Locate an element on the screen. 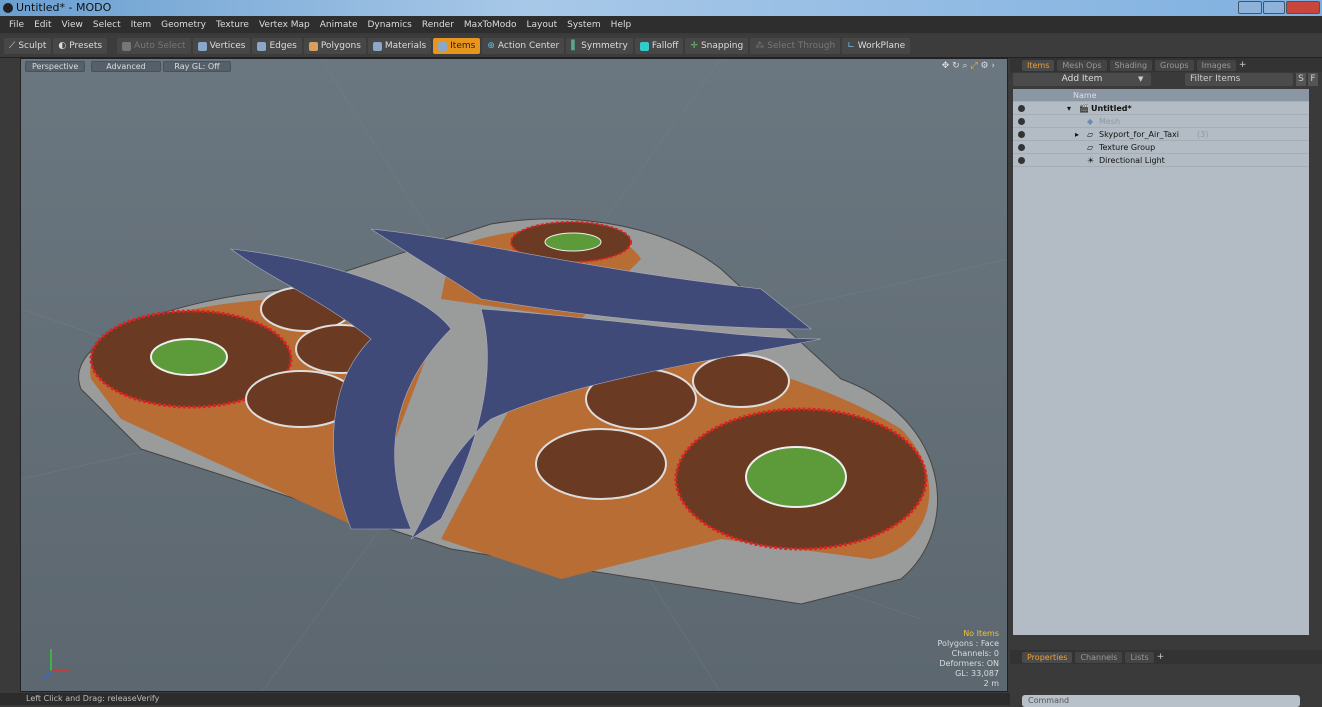  menu-dynamics: Dynamics is located at coordinates (389, 25).